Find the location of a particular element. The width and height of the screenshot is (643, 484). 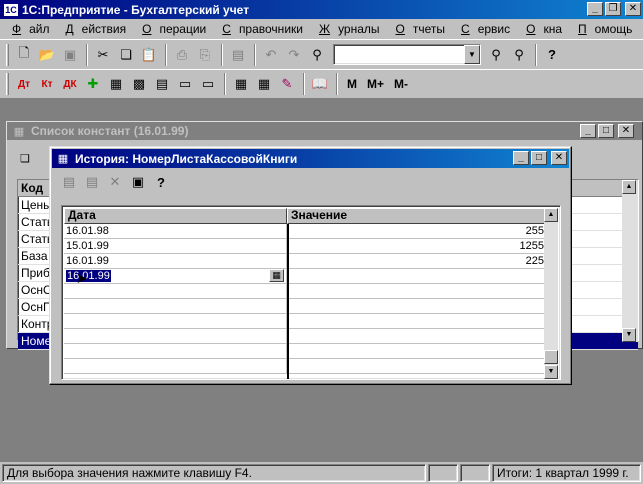

history-scrollbar: ▲ ▼ is located at coordinates (551, 293).